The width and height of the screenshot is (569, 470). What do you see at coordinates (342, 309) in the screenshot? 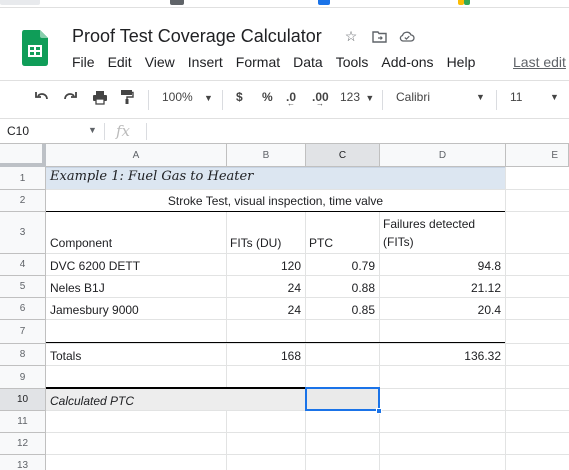
I see `table-row-3-ptc: 0.85` at bounding box center [342, 309].